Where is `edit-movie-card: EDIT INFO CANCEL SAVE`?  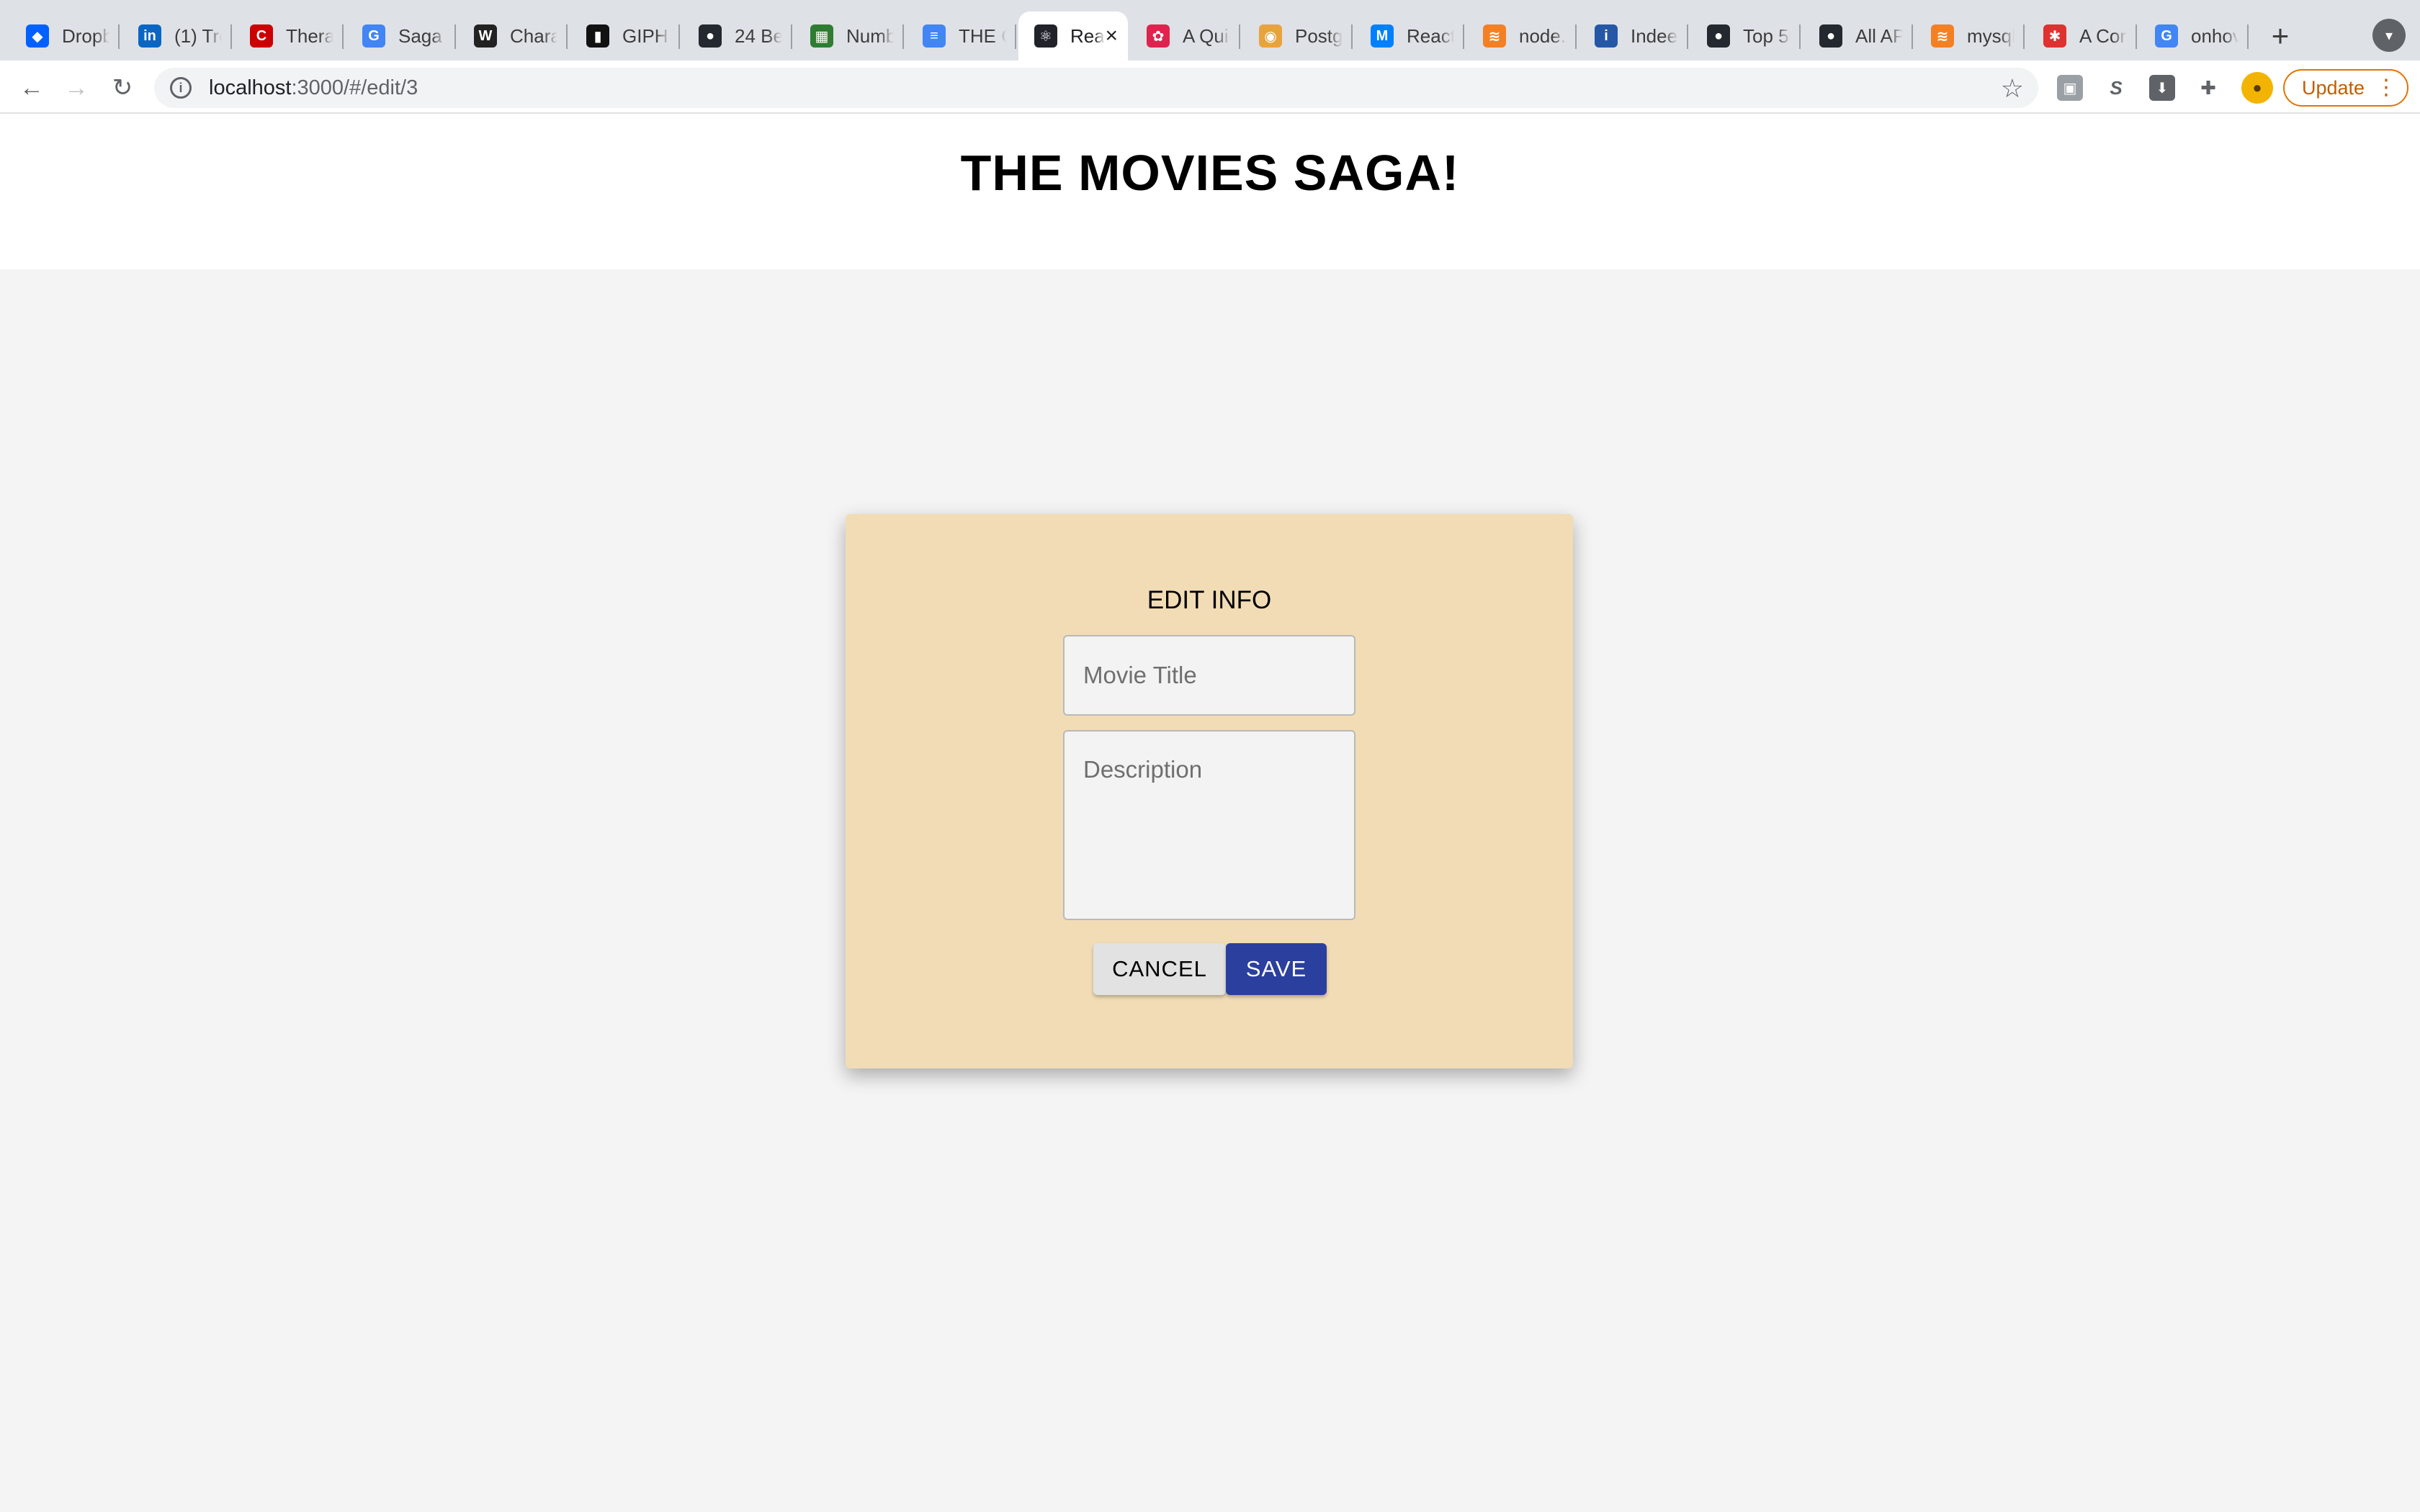
edit-movie-card: EDIT INFO CANCEL SAVE is located at coordinates (1209, 791).